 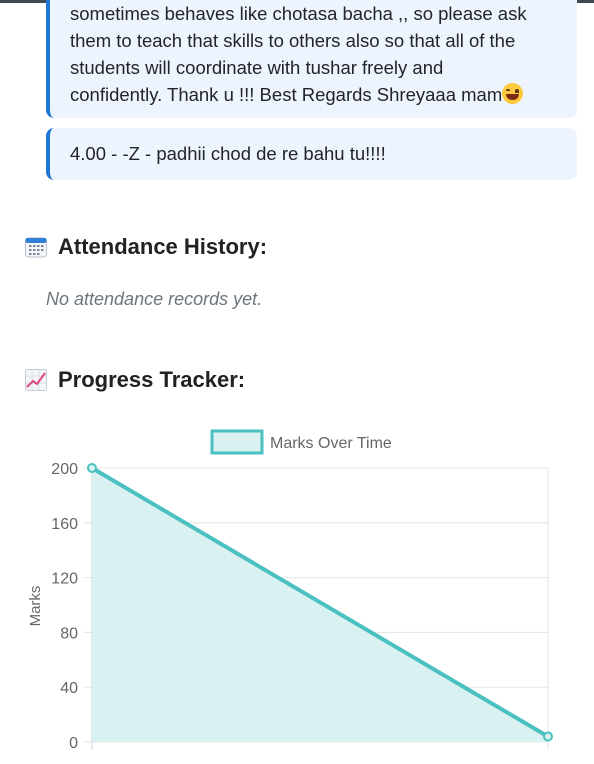 What do you see at coordinates (237, 442) in the screenshot?
I see `legend-swatch` at bounding box center [237, 442].